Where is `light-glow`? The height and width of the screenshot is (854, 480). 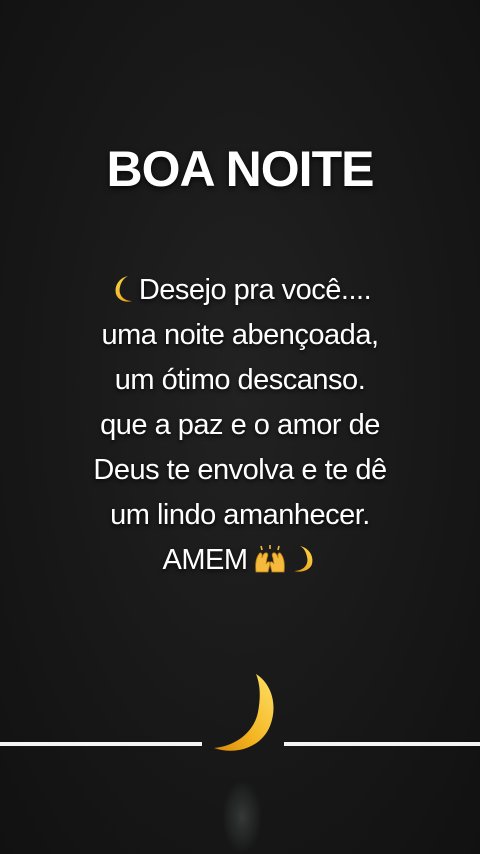 light-glow is located at coordinates (242, 817).